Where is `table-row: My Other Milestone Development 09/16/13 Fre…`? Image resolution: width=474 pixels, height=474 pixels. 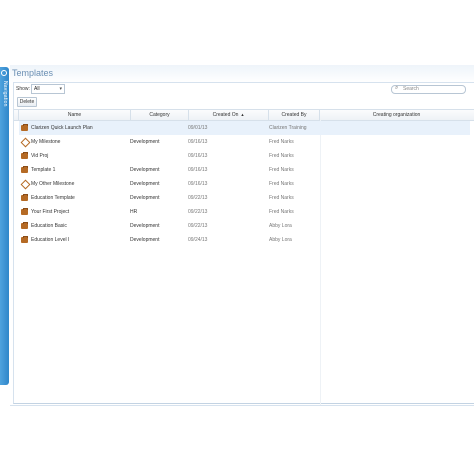 table-row: My Other Milestone Development 09/16/13 Fre… is located at coordinates (244, 184).